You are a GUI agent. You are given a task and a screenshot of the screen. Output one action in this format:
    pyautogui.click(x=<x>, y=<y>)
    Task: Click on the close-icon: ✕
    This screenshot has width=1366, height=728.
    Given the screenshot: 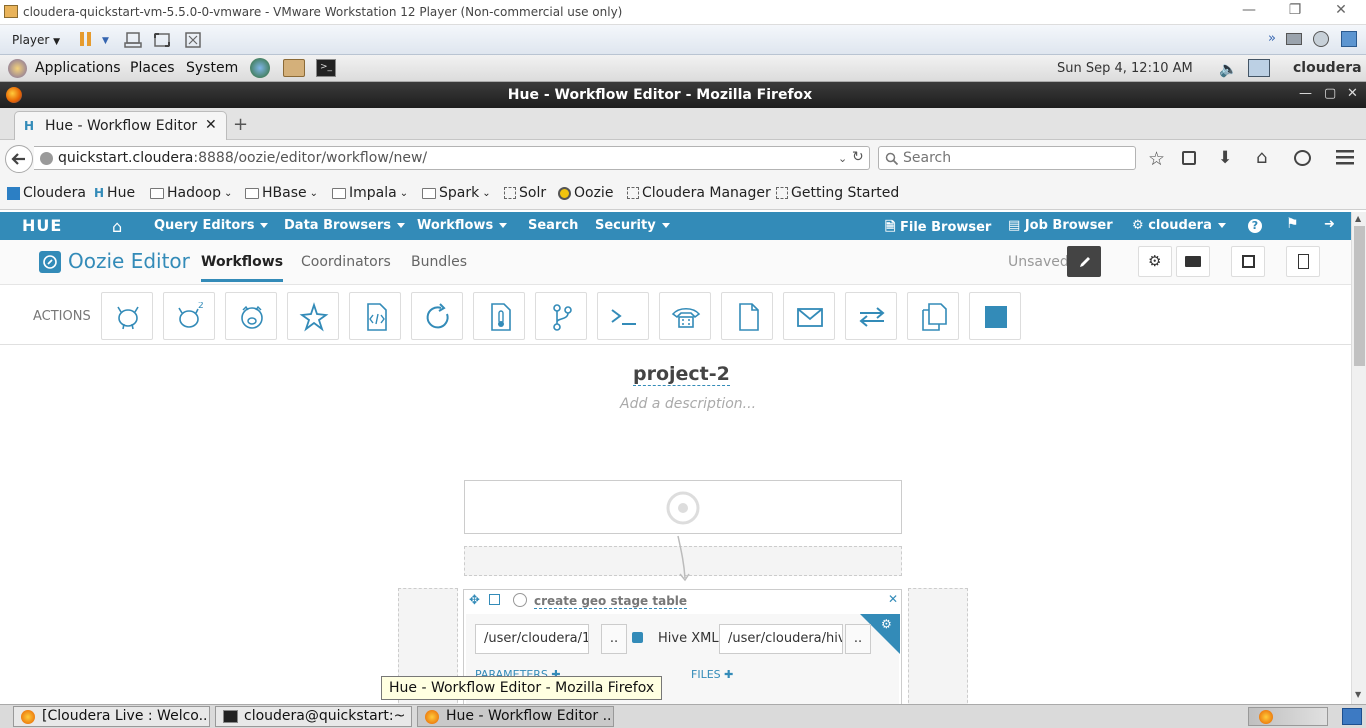 What is the action you would take?
    pyautogui.click(x=1341, y=10)
    